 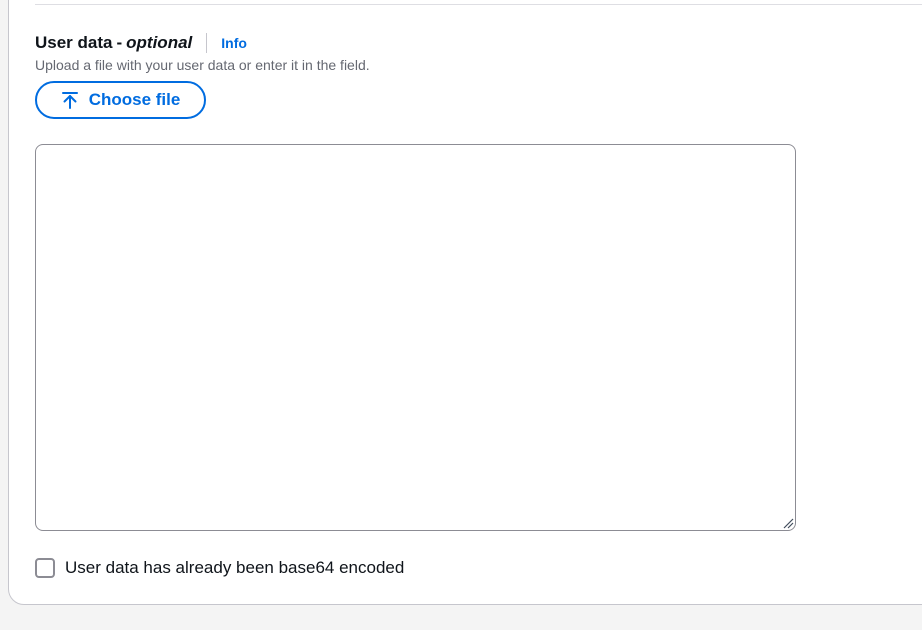 What do you see at coordinates (134, 99) in the screenshot?
I see `choose-file-label: Choose file` at bounding box center [134, 99].